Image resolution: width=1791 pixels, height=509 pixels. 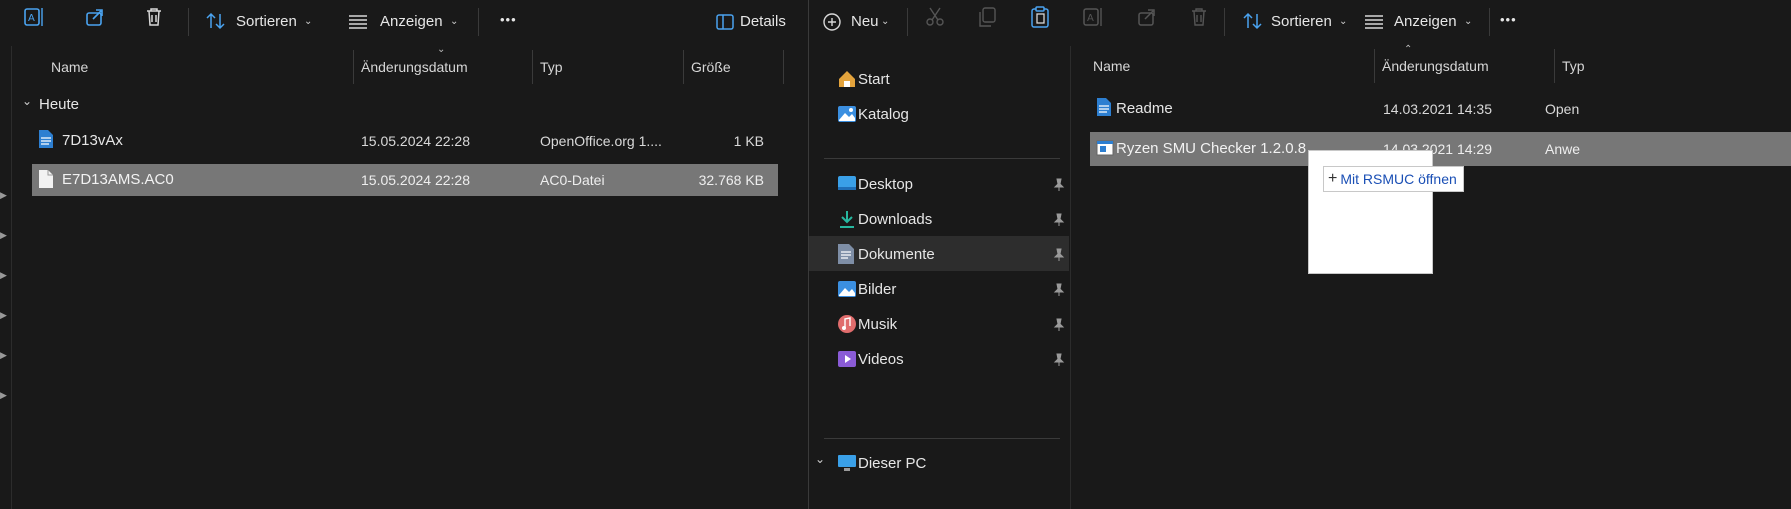 I want to click on plus-circle-icon, so click(x=832, y=22).